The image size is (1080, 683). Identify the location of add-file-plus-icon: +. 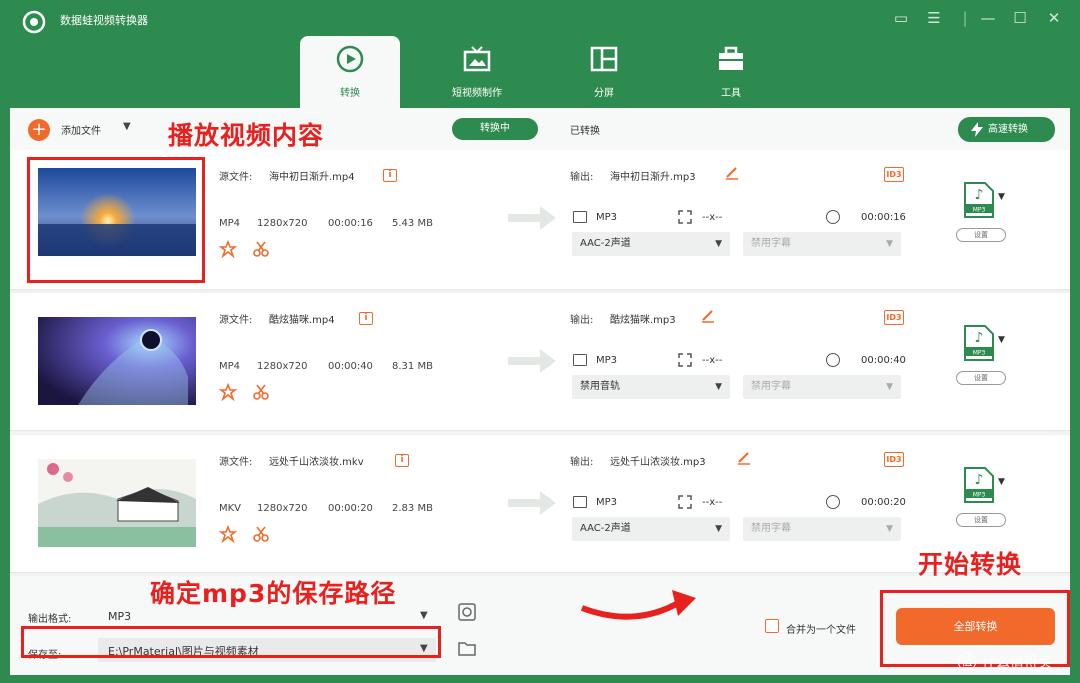
(39, 130).